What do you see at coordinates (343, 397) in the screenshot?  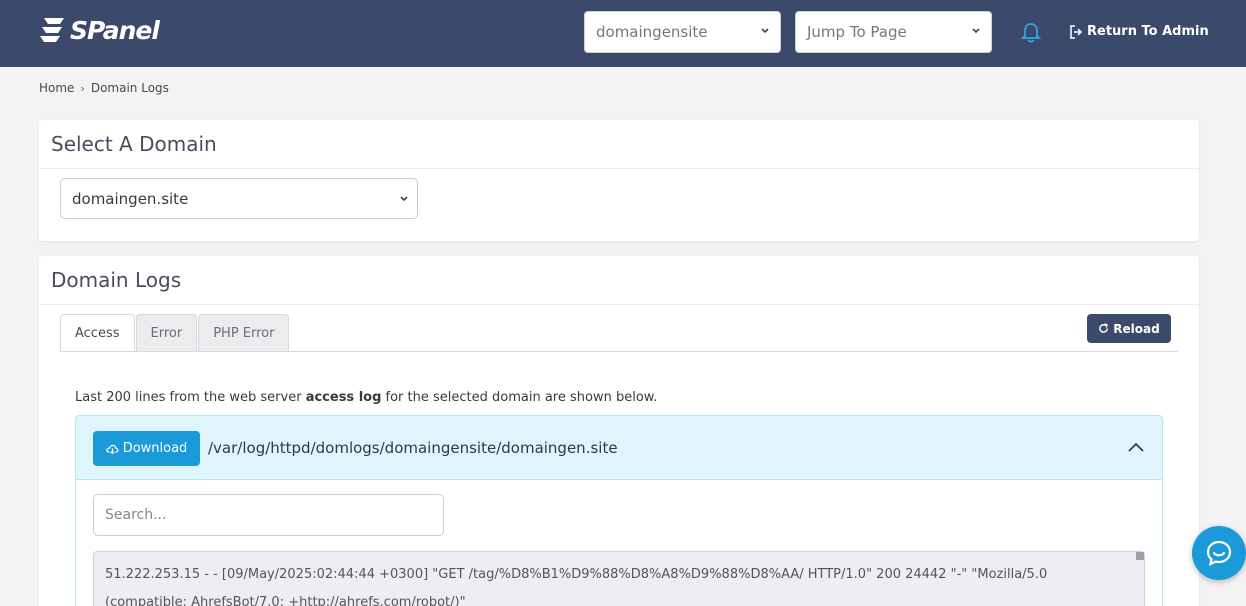 I see `info-bold: access log` at bounding box center [343, 397].